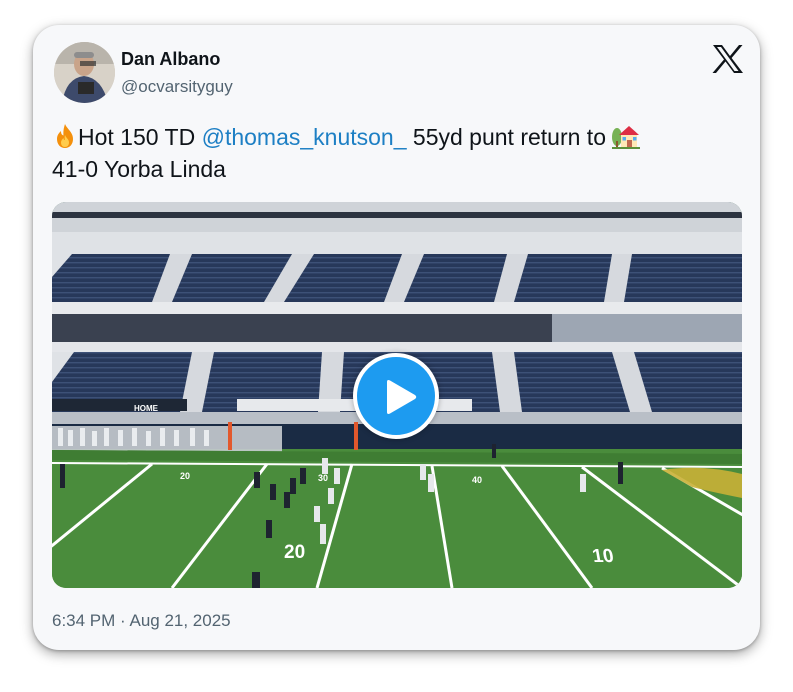  What do you see at coordinates (170, 59) in the screenshot?
I see `author-name: Dan Albano` at bounding box center [170, 59].